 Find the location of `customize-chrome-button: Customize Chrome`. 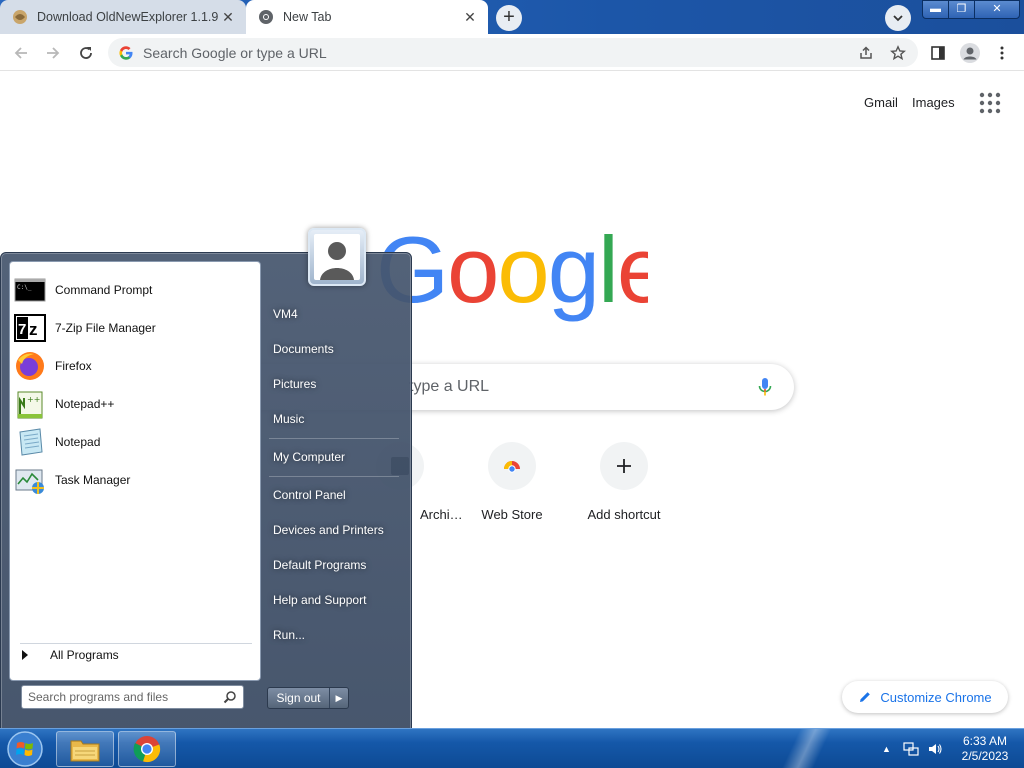

customize-chrome-button: Customize Chrome is located at coordinates (925, 697).